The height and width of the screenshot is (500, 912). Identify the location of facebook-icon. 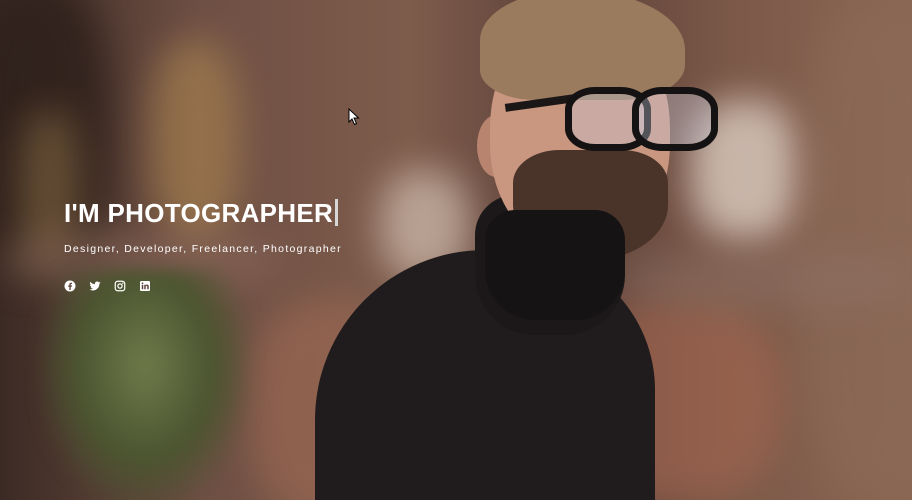
(70, 286).